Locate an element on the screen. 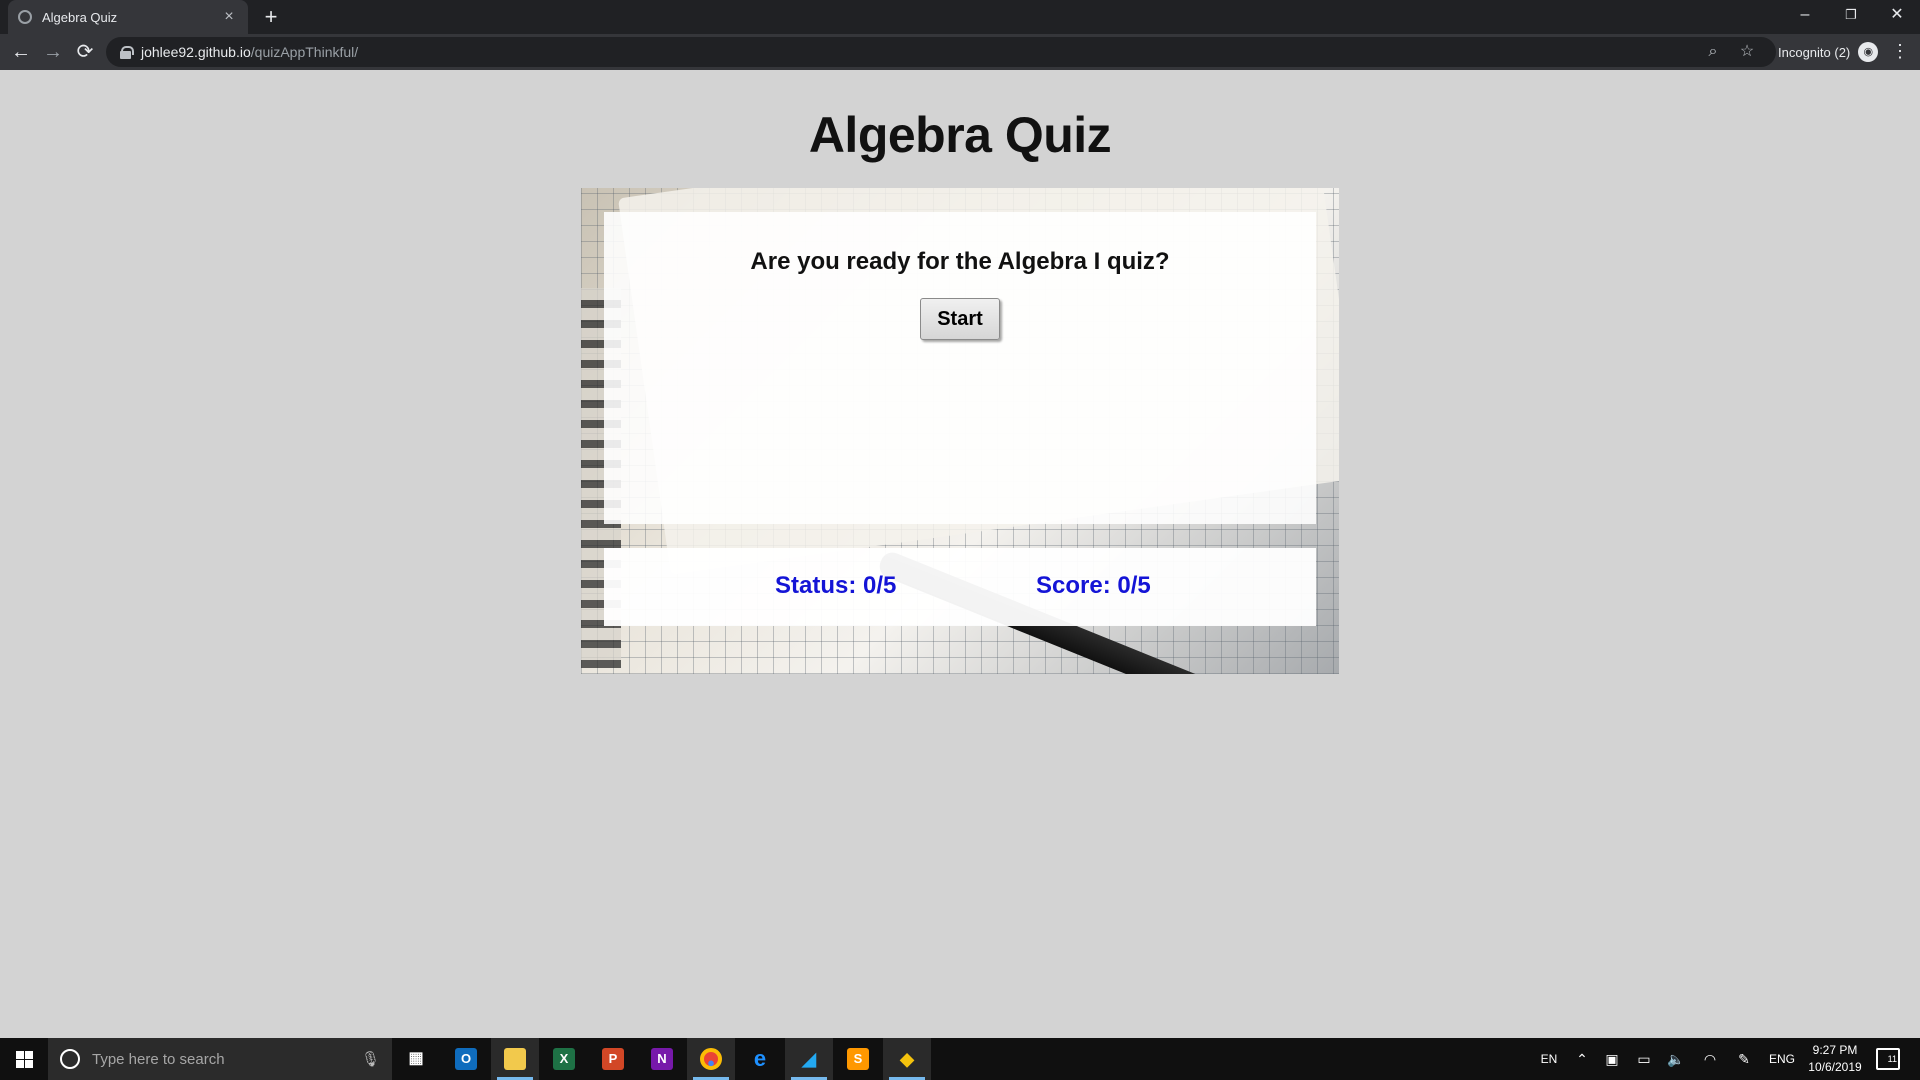 The image size is (1920, 1080). taskbar-app-onenote: N is located at coordinates (662, 1059).